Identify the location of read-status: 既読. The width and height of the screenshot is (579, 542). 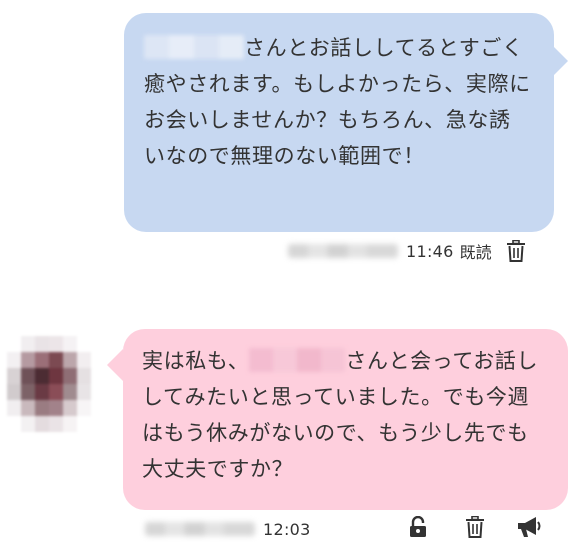
(475, 252).